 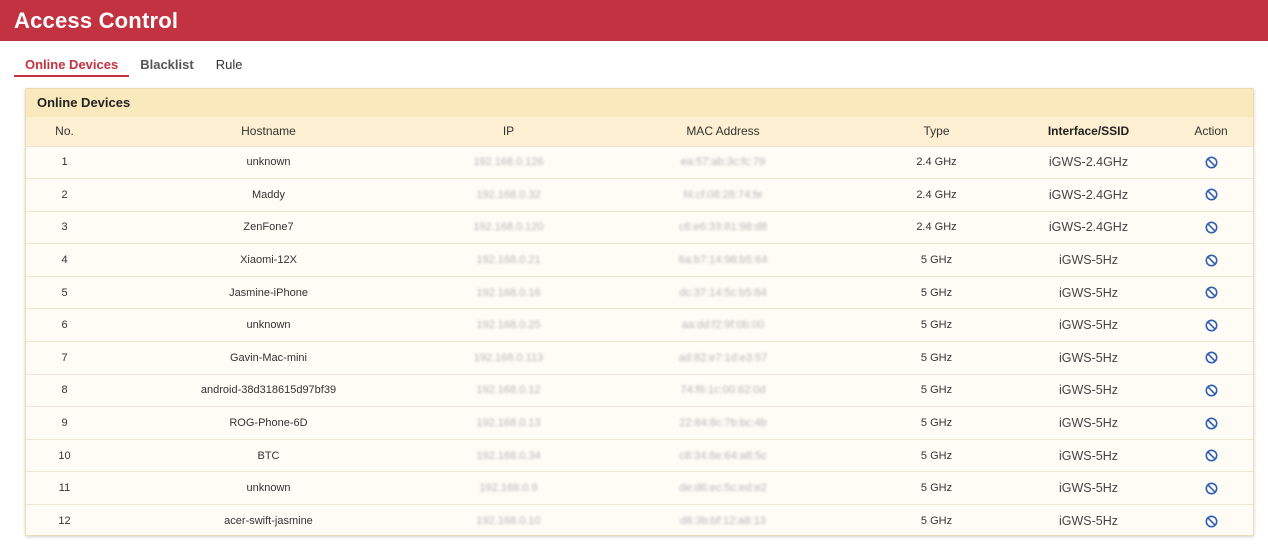 I want to click on cell-mac: d6:3b:bf:12:a8:13, so click(x=723, y=521).